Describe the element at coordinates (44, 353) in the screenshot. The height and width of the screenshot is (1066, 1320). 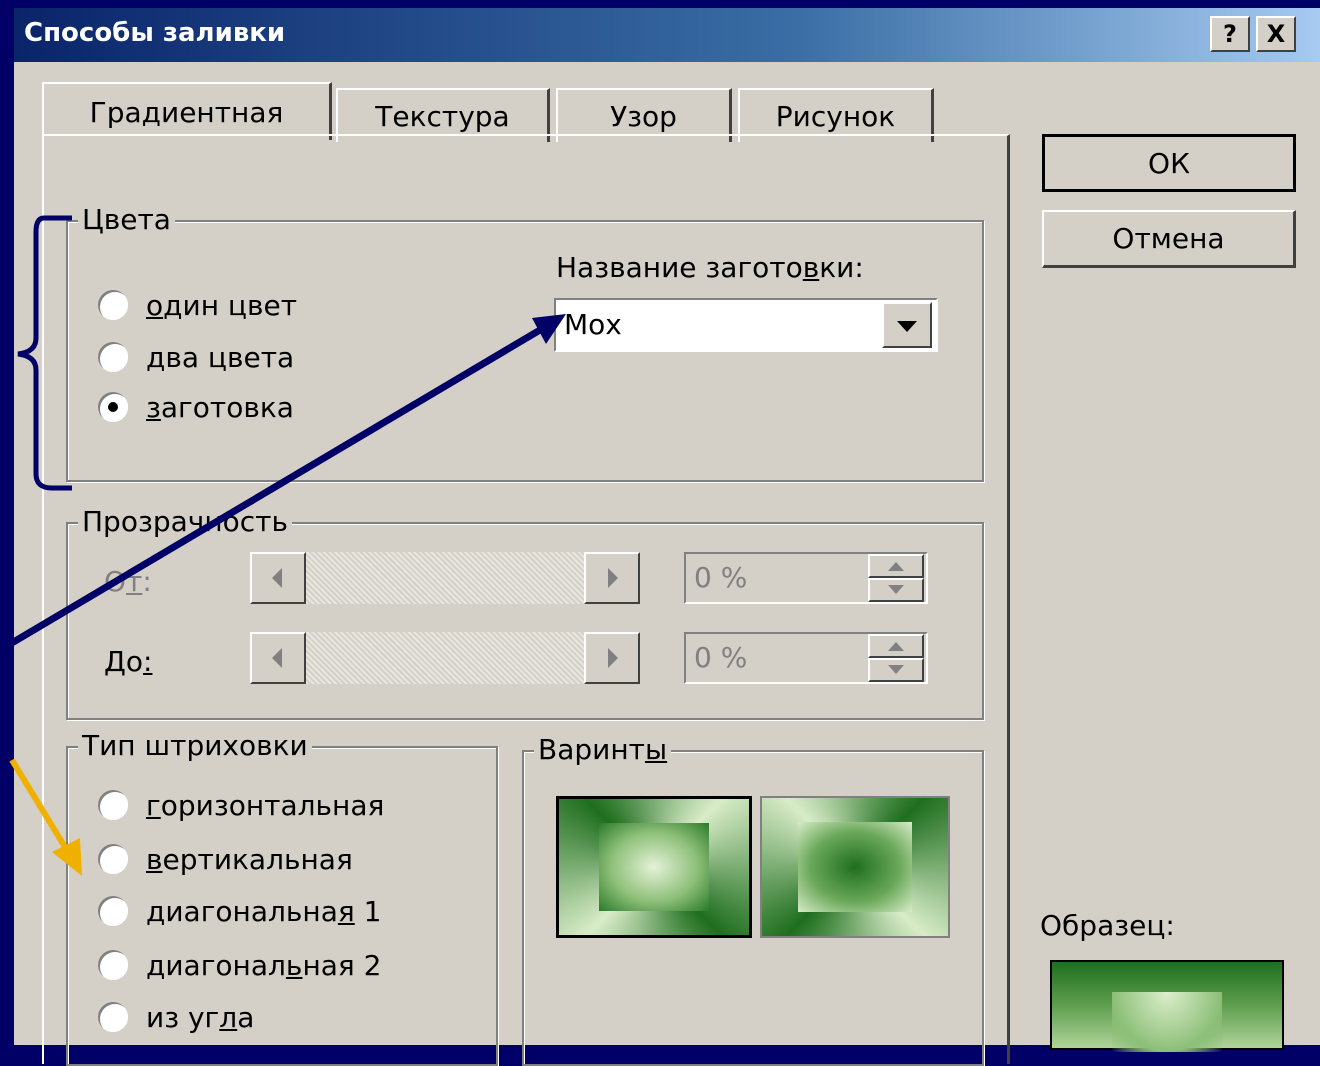
I see `brace-annotation` at that location.